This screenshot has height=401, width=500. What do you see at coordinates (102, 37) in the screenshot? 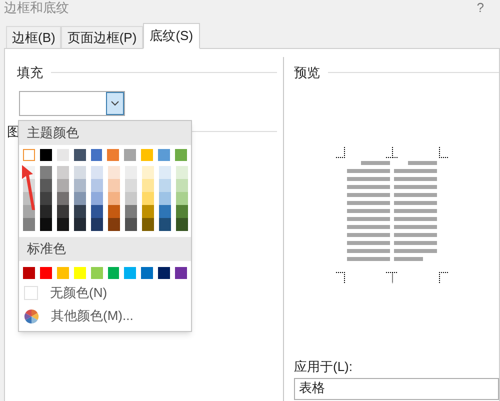
I see `tab: 页面边框(P)` at bounding box center [102, 37].